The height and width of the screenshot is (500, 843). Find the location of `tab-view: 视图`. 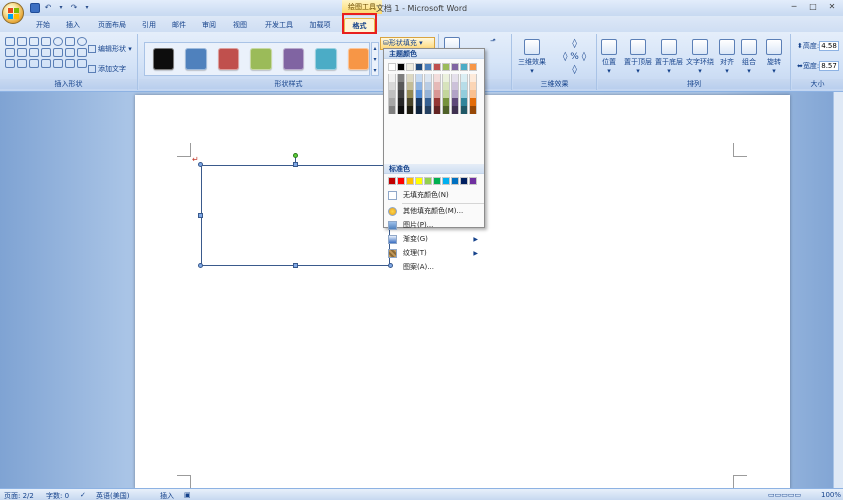

tab-view: 视图 is located at coordinates (240, 25).